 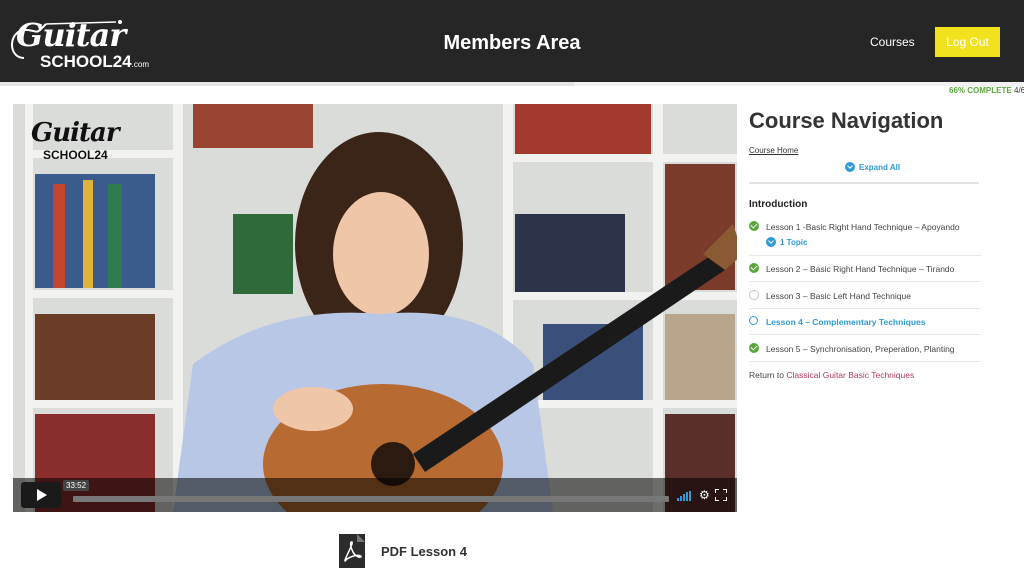 I want to click on play-button, so click(x=41, y=495).